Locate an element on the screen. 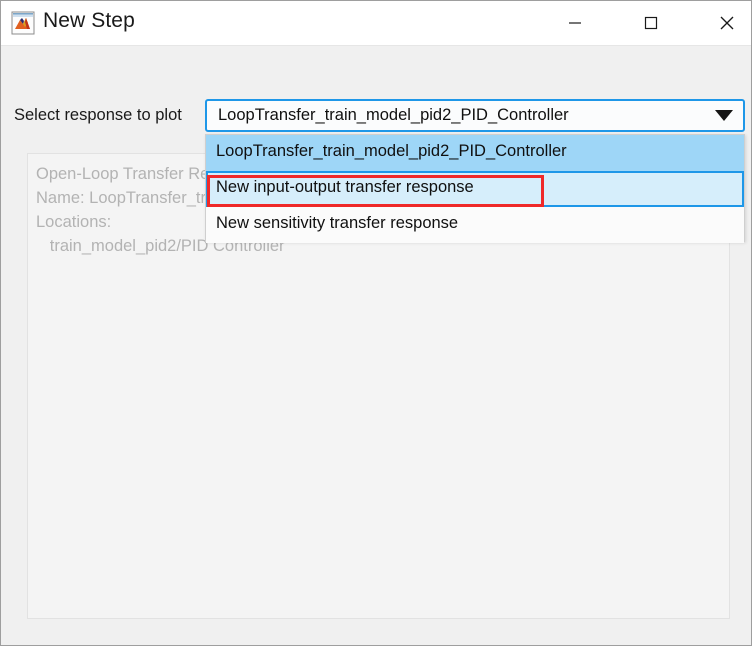 Image resolution: width=752 pixels, height=646 pixels. maximize-button is located at coordinates (651, 23).